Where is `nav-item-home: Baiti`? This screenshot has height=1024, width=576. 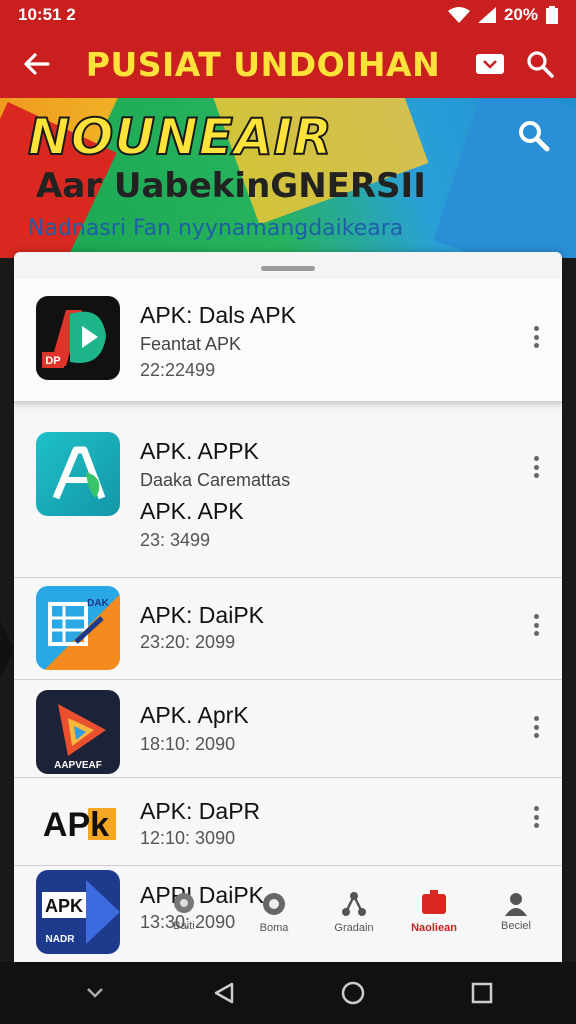 nav-item-home: Baiti is located at coordinates (184, 911).